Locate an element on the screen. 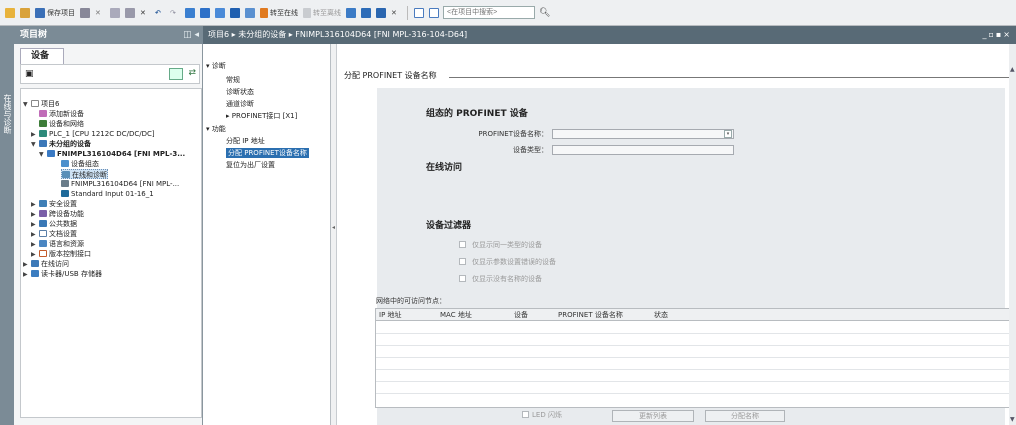 This screenshot has width=1016, height=425. nav-diagnostics: ▾ 诊断 is located at coordinates (216, 66).